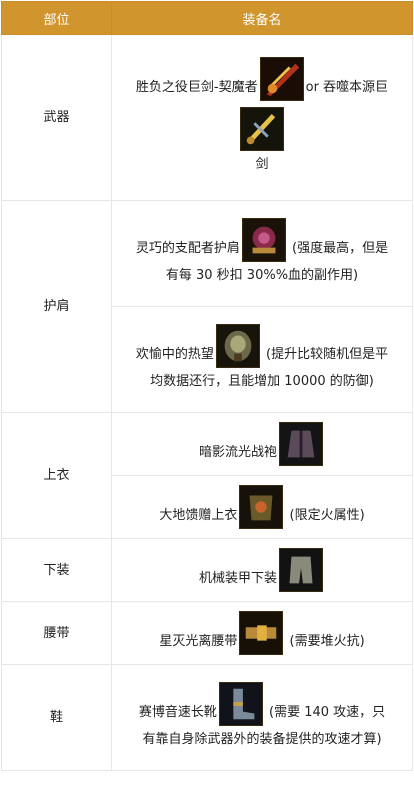 The image size is (414, 785). Describe the element at coordinates (347, 87) in the screenshot. I see `item-text-or: or 吞噬本源巨` at that location.